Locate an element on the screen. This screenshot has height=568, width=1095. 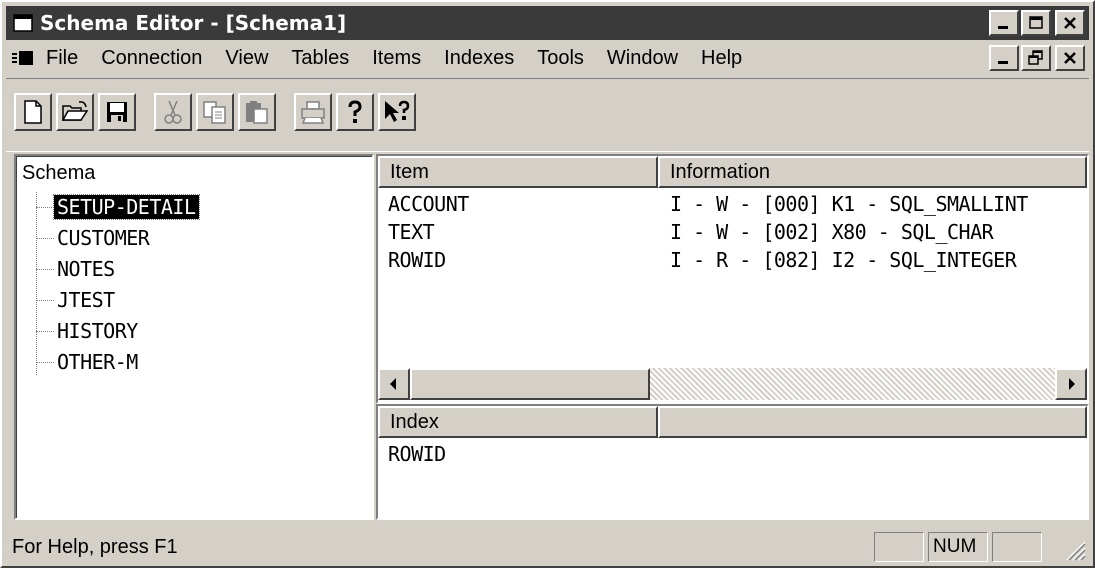
horizontal-scrollbar is located at coordinates (732, 384).